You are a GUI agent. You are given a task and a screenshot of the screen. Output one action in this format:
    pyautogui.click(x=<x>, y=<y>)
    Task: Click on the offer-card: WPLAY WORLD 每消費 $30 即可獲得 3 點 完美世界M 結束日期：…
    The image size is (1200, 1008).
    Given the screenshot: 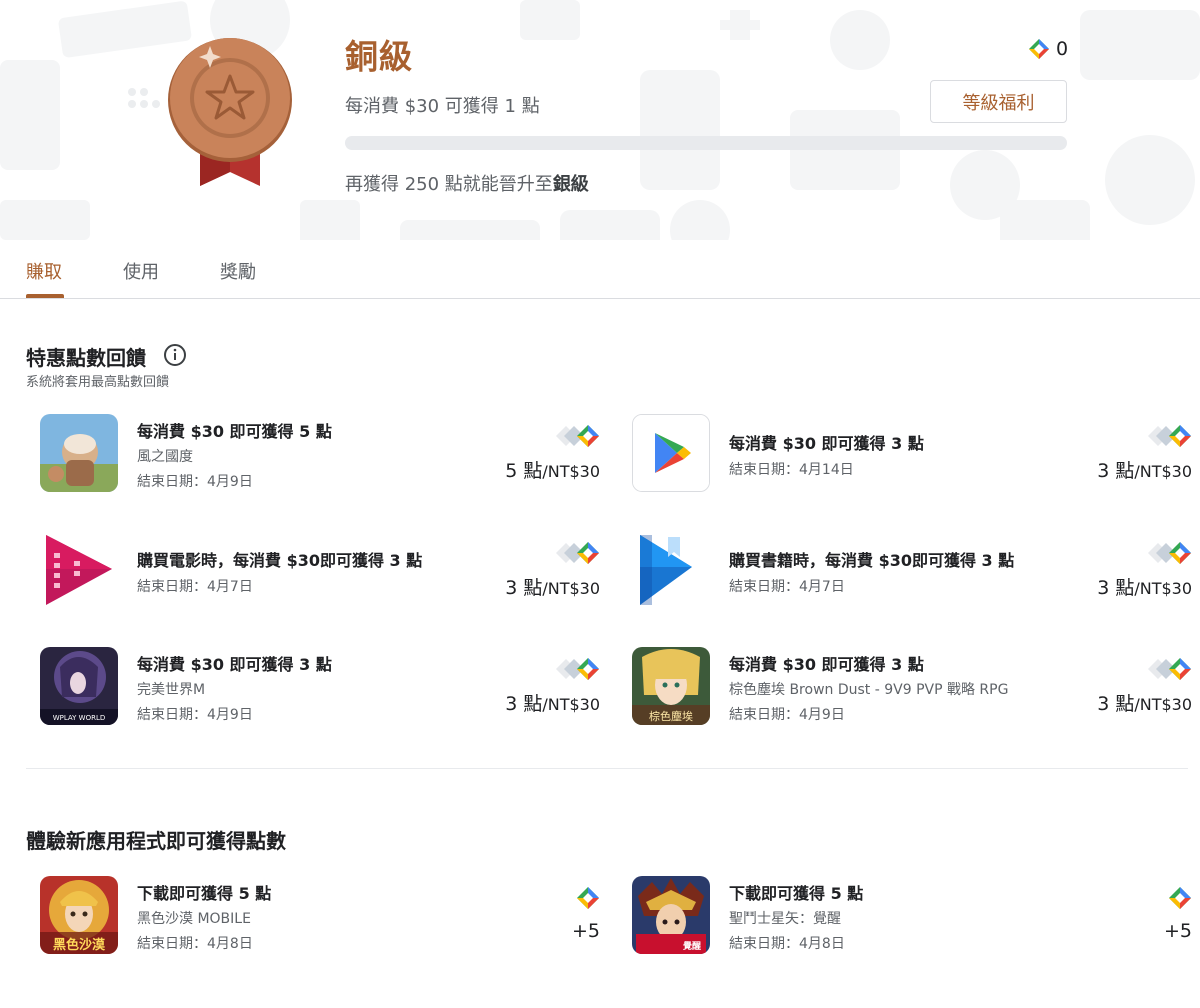 What is the action you would take?
    pyautogui.click(x=320, y=687)
    